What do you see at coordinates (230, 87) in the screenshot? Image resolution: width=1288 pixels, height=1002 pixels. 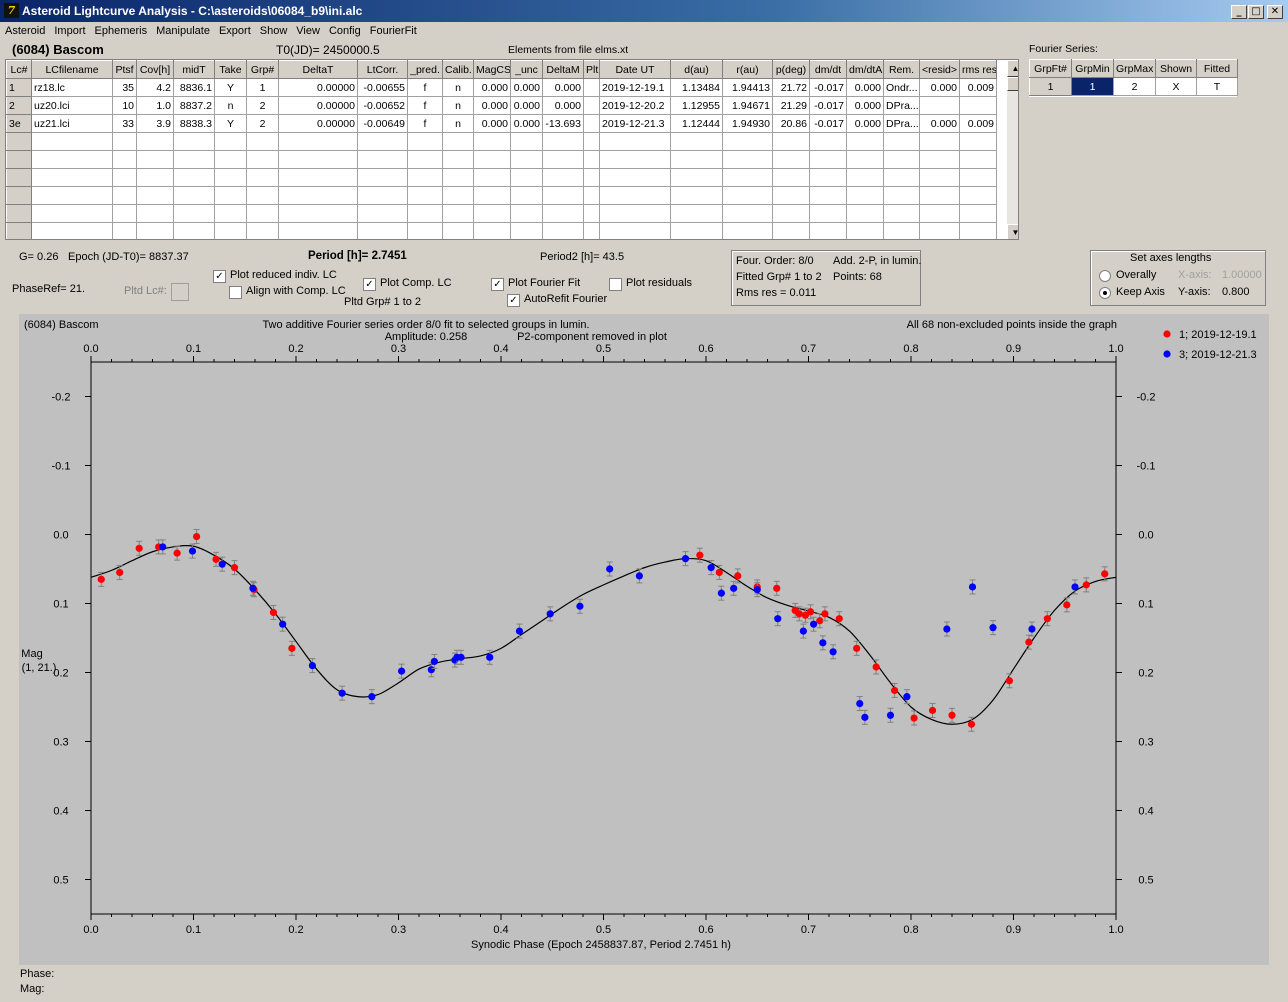 I see `table-cell: Y` at bounding box center [230, 87].